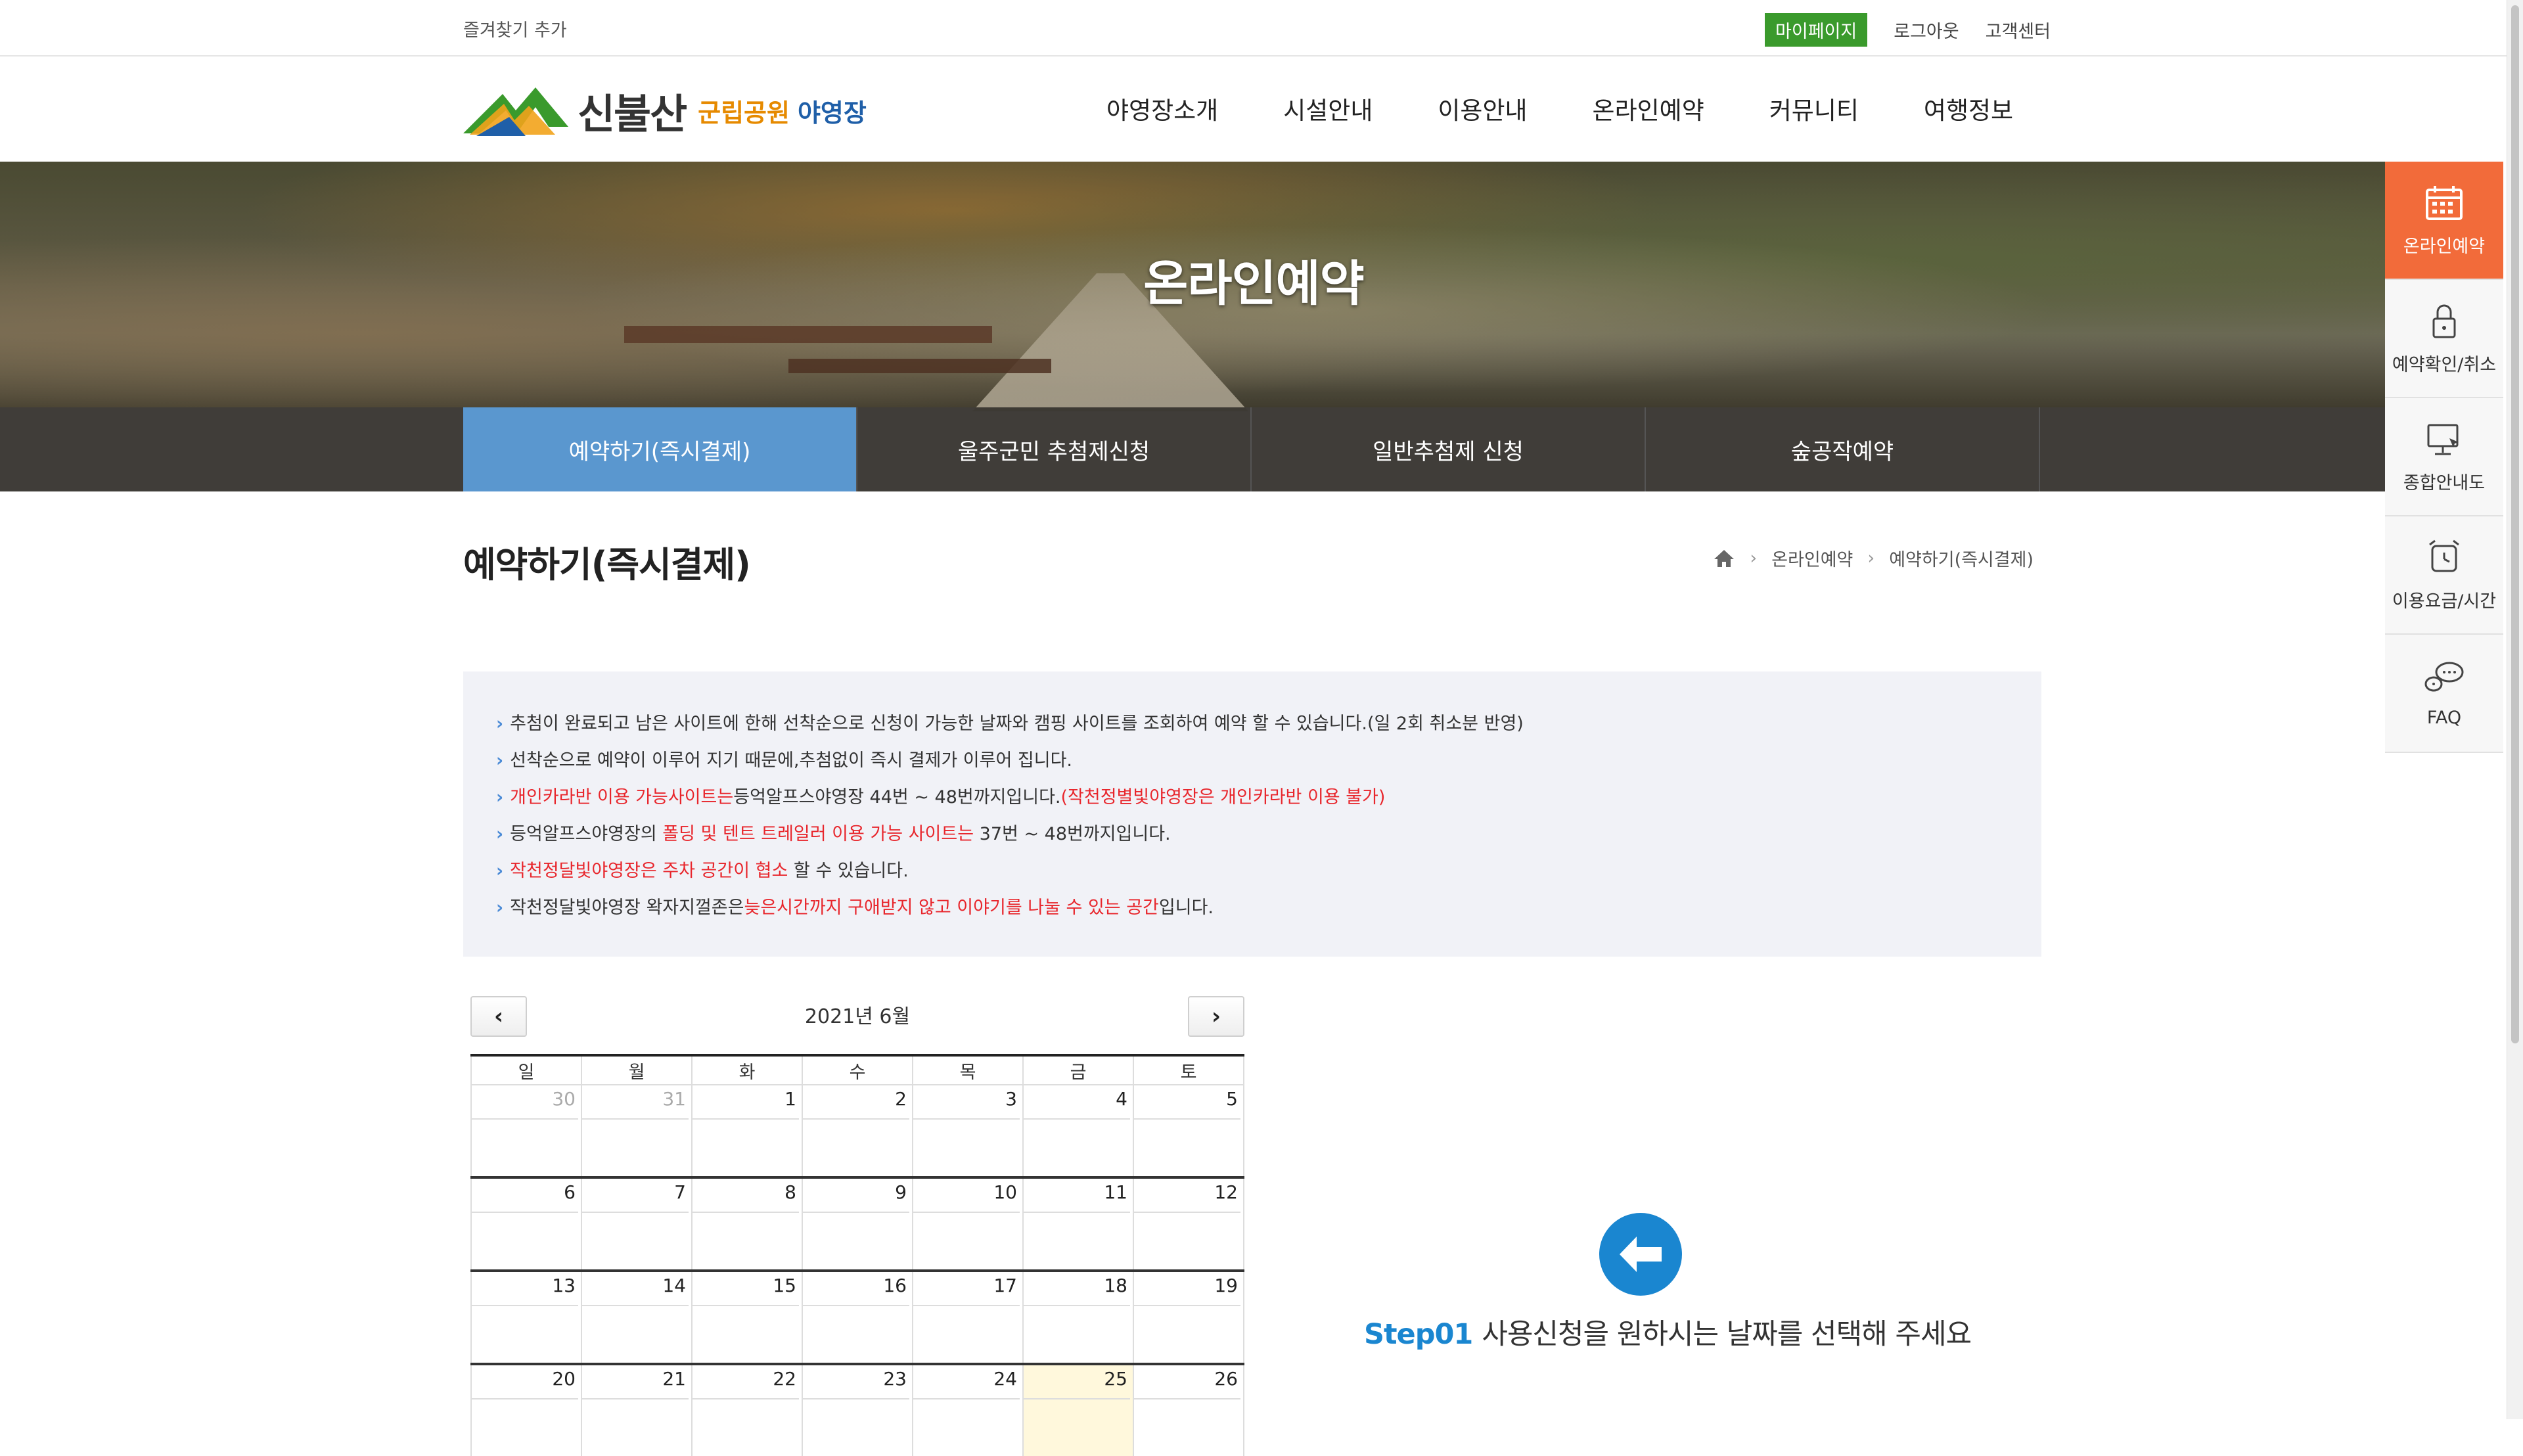  What do you see at coordinates (637, 1131) in the screenshot?
I see `calendar-day: 31` at bounding box center [637, 1131].